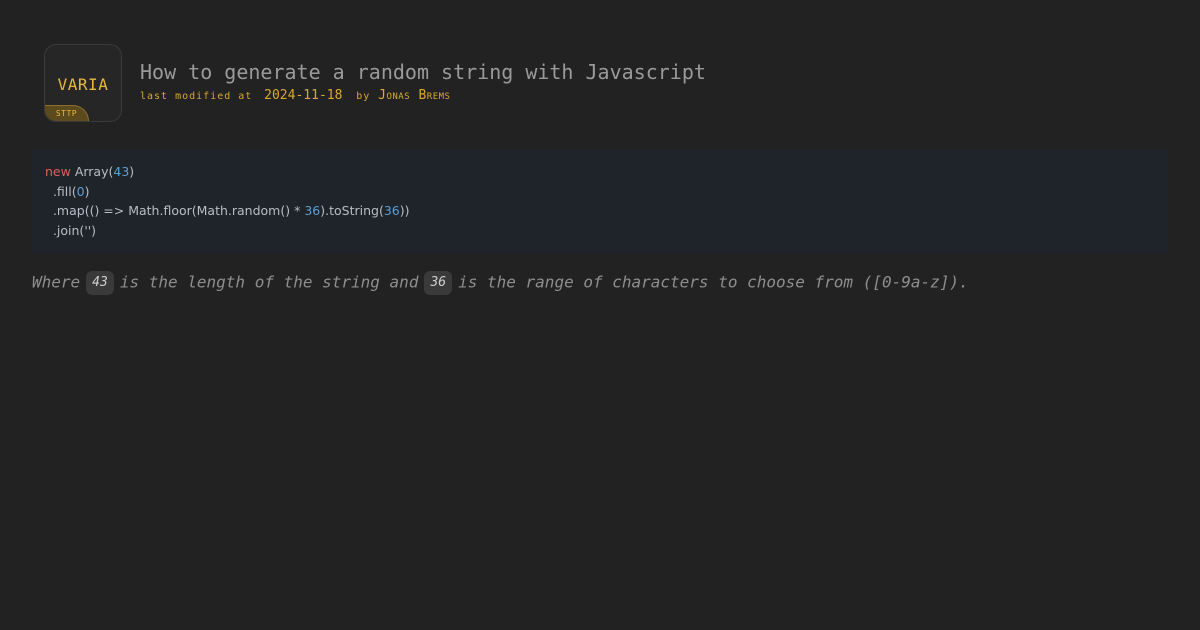 The height and width of the screenshot is (630, 1200). What do you see at coordinates (600, 172) in the screenshot?
I see `code-line-1: new Array(43)` at bounding box center [600, 172].